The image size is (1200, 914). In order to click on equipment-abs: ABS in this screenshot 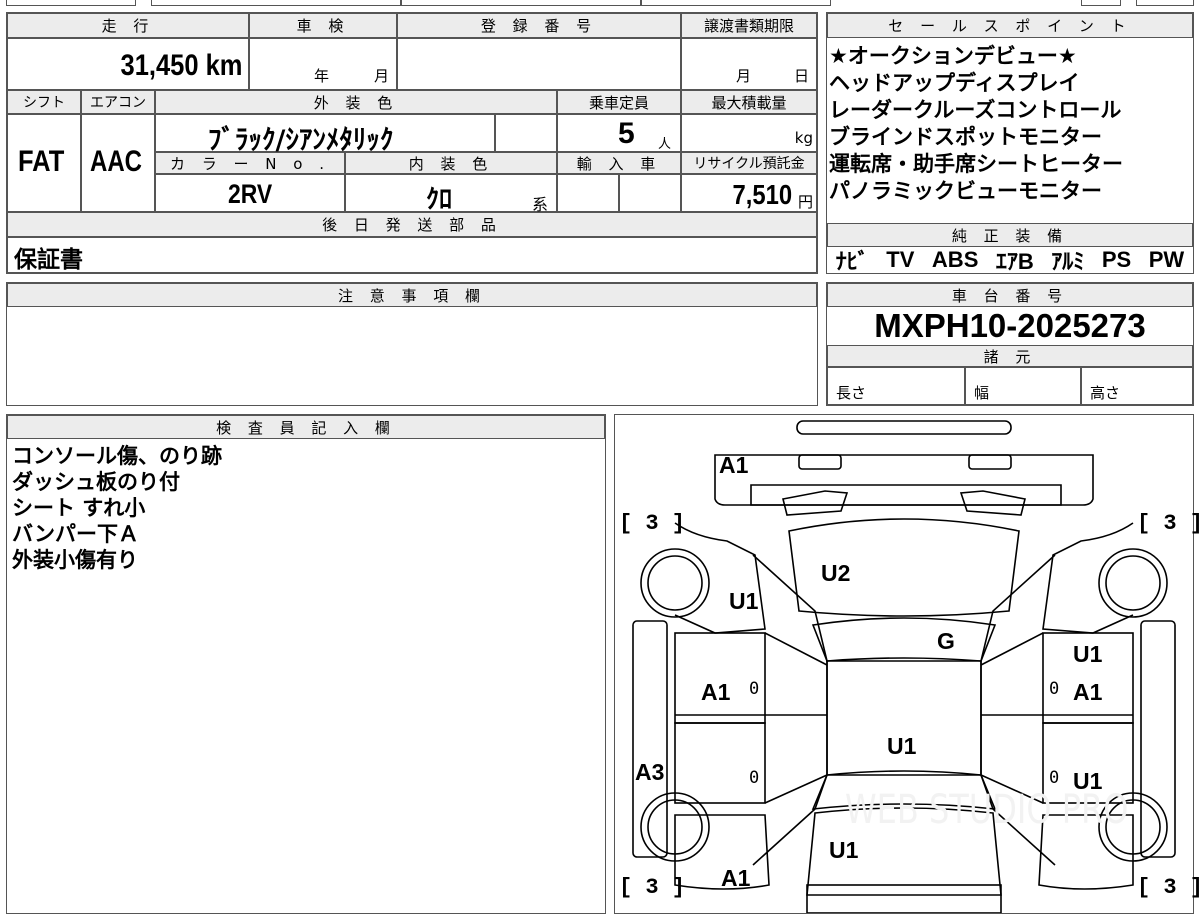, I will do `click(955, 259)`.